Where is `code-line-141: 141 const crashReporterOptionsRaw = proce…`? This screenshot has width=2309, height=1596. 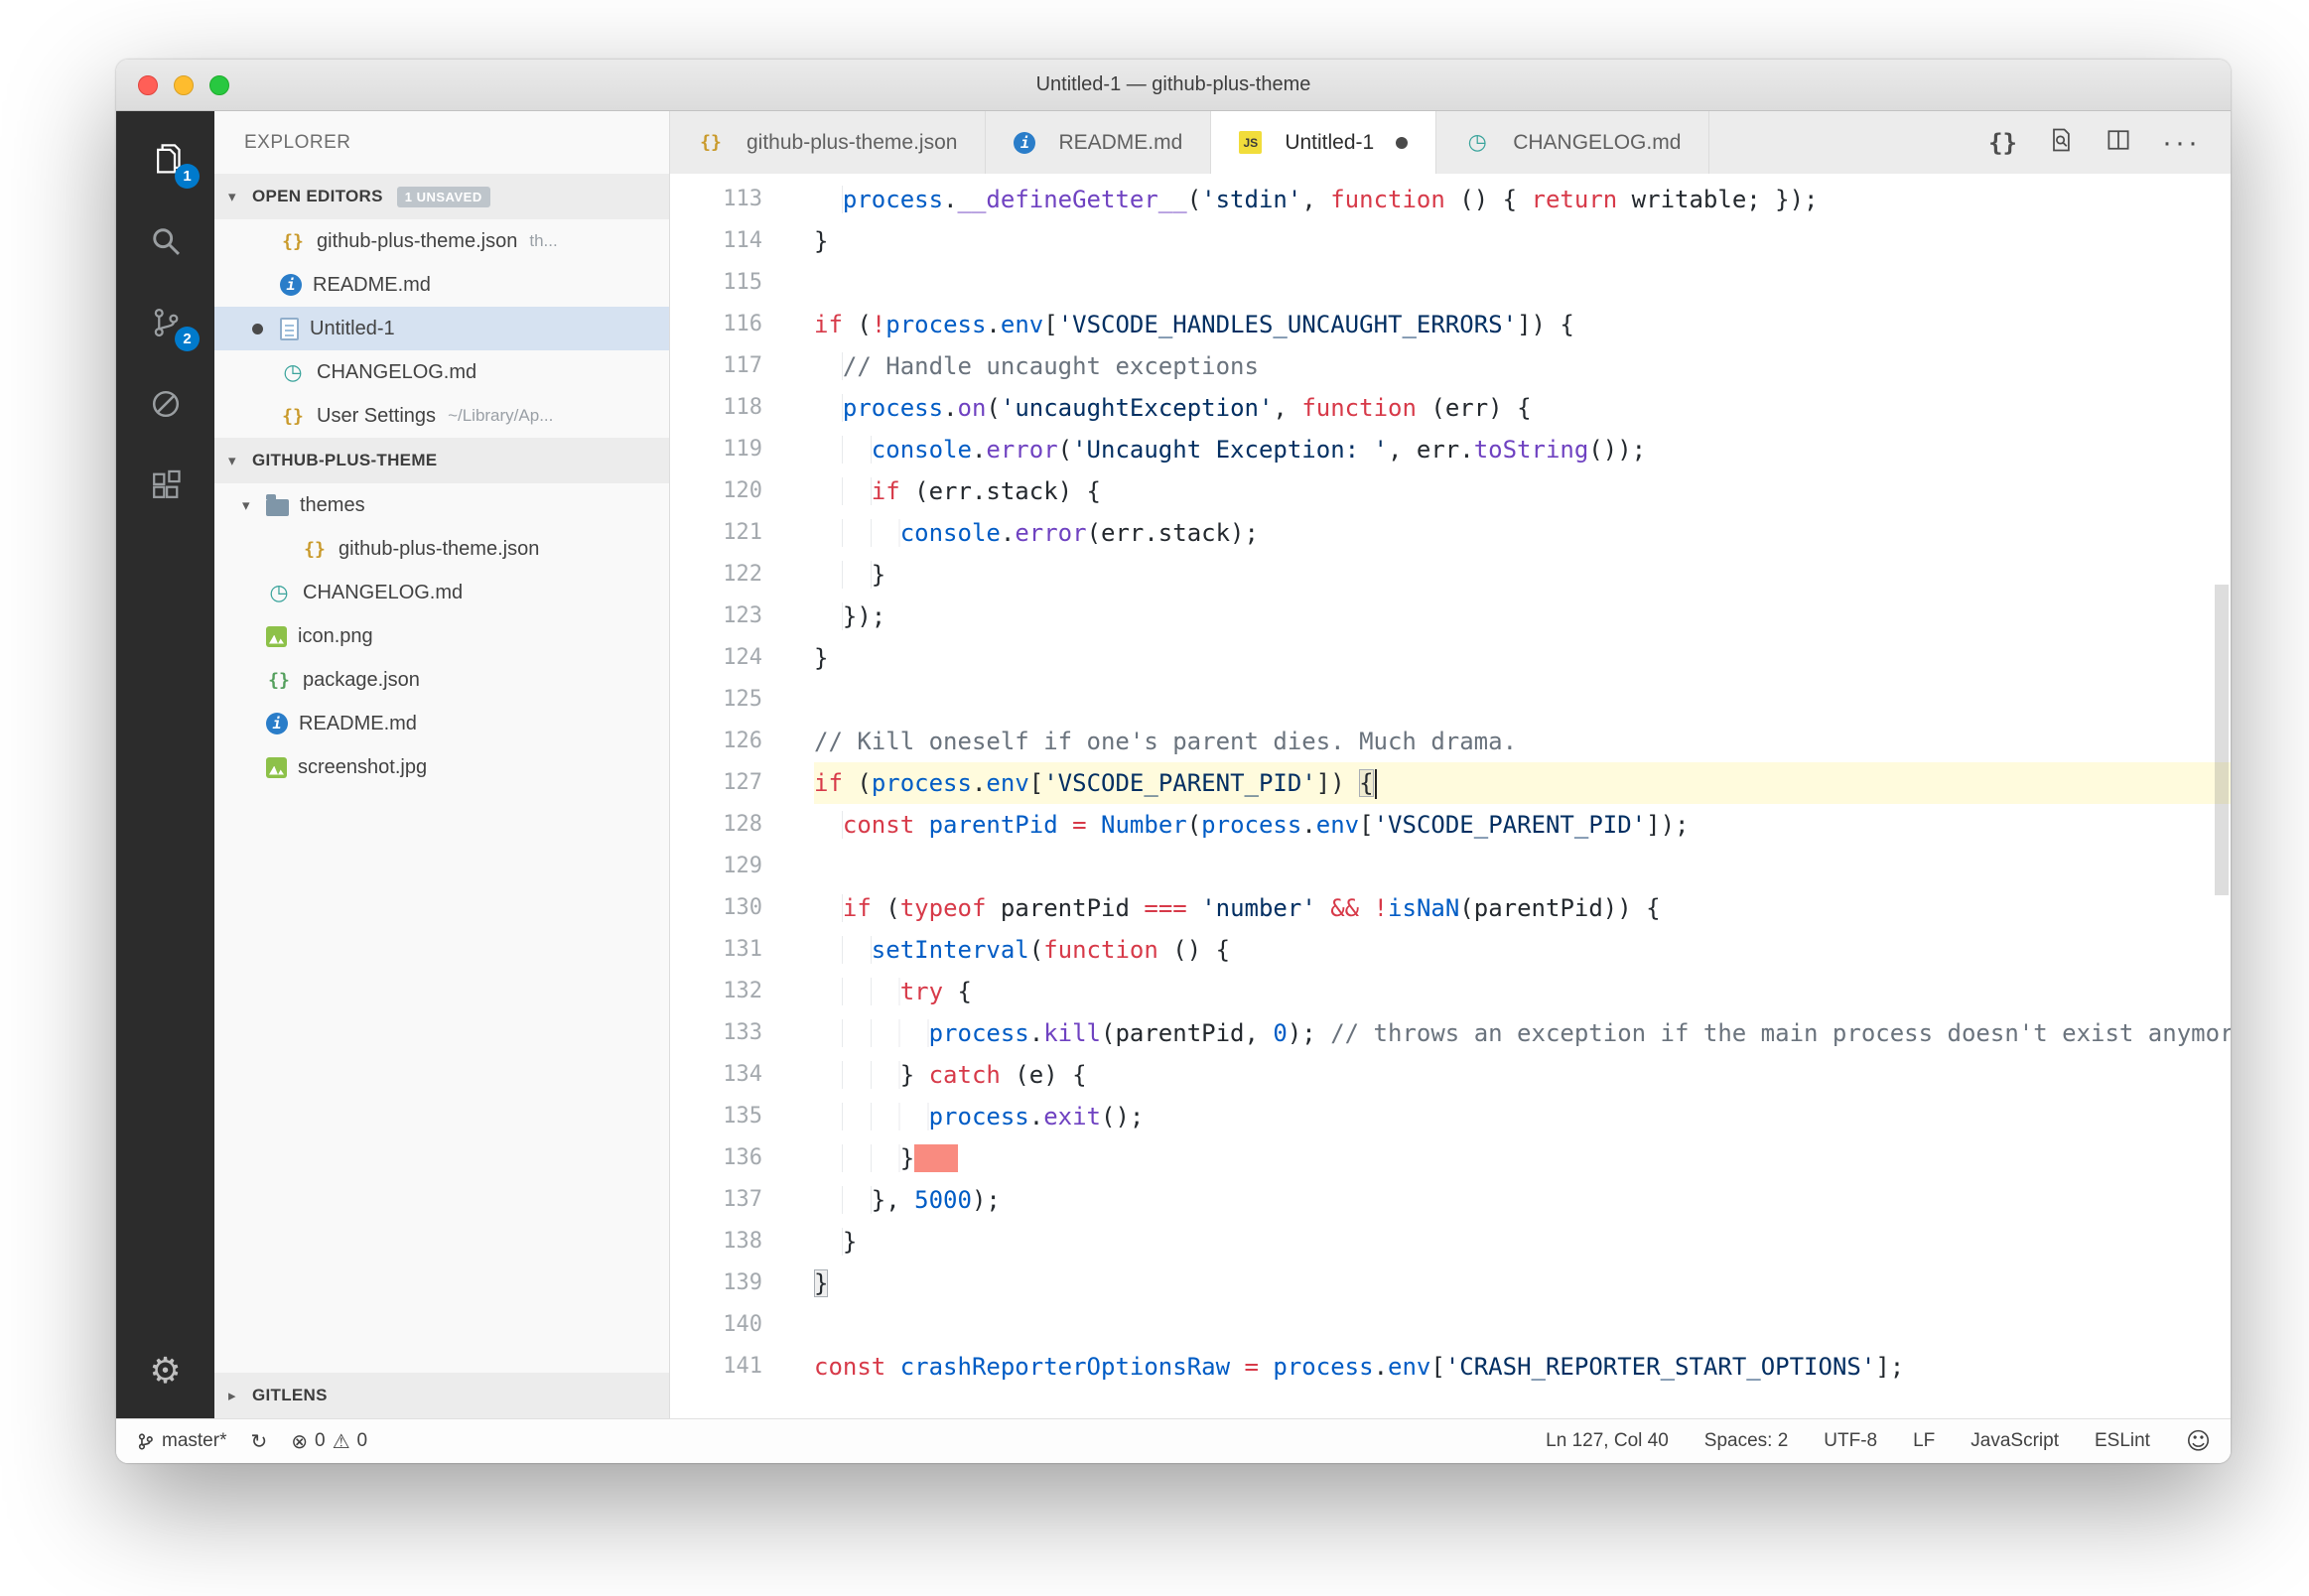
code-line-141: 141 const crashReporterOptionsRaw = proce… is located at coordinates (1450, 1367).